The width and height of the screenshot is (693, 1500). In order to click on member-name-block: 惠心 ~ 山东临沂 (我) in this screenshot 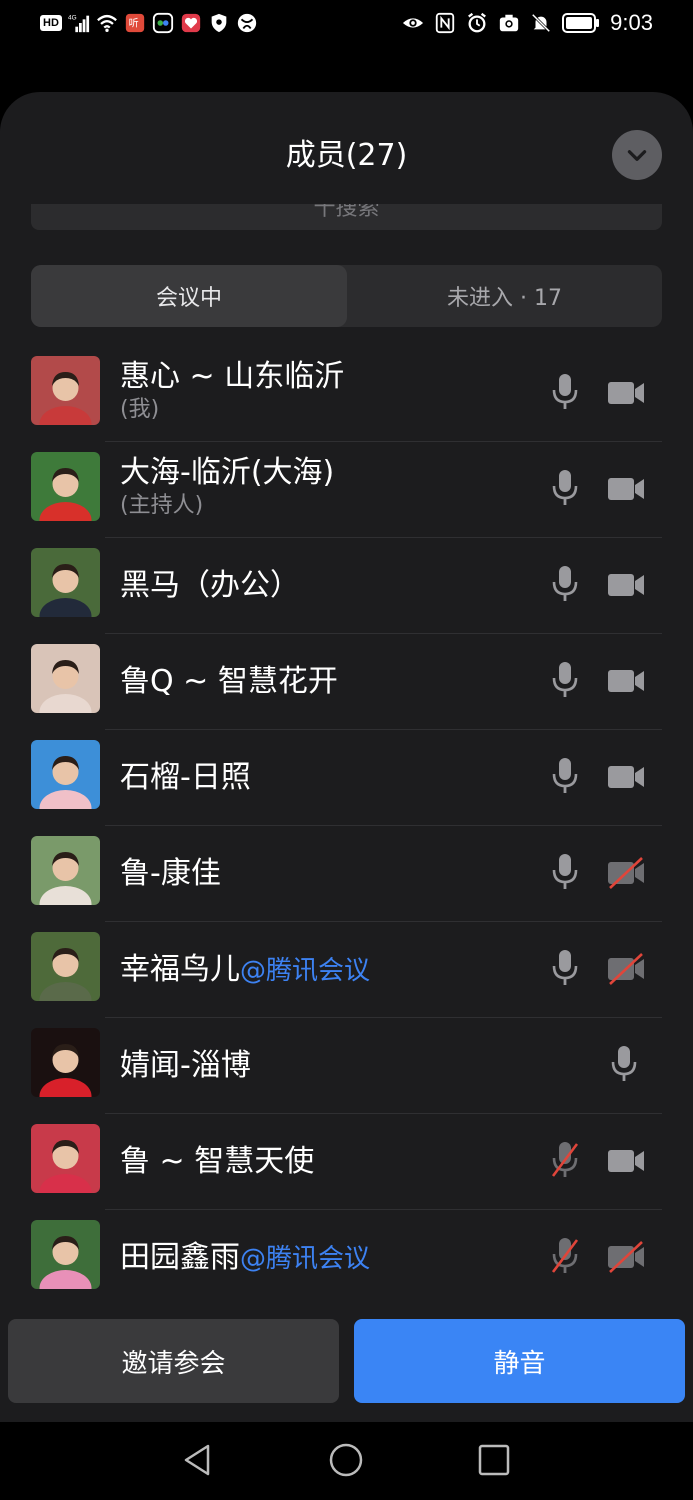, I will do `click(232, 394)`.